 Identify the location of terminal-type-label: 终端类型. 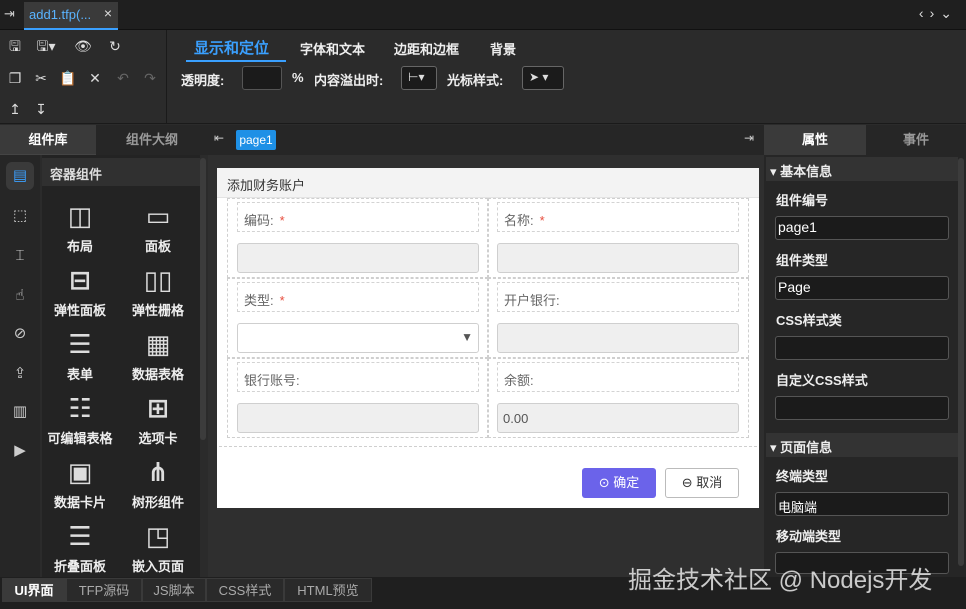
(802, 476).